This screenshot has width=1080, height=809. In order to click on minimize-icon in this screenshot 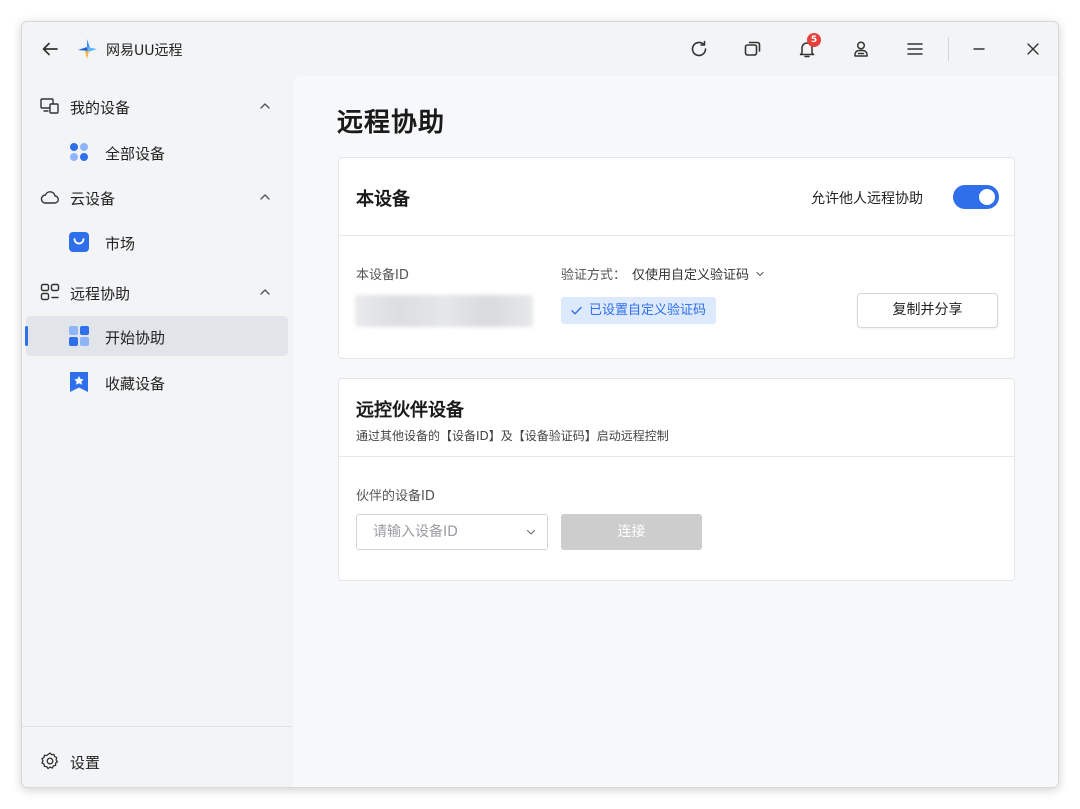, I will do `click(979, 49)`.